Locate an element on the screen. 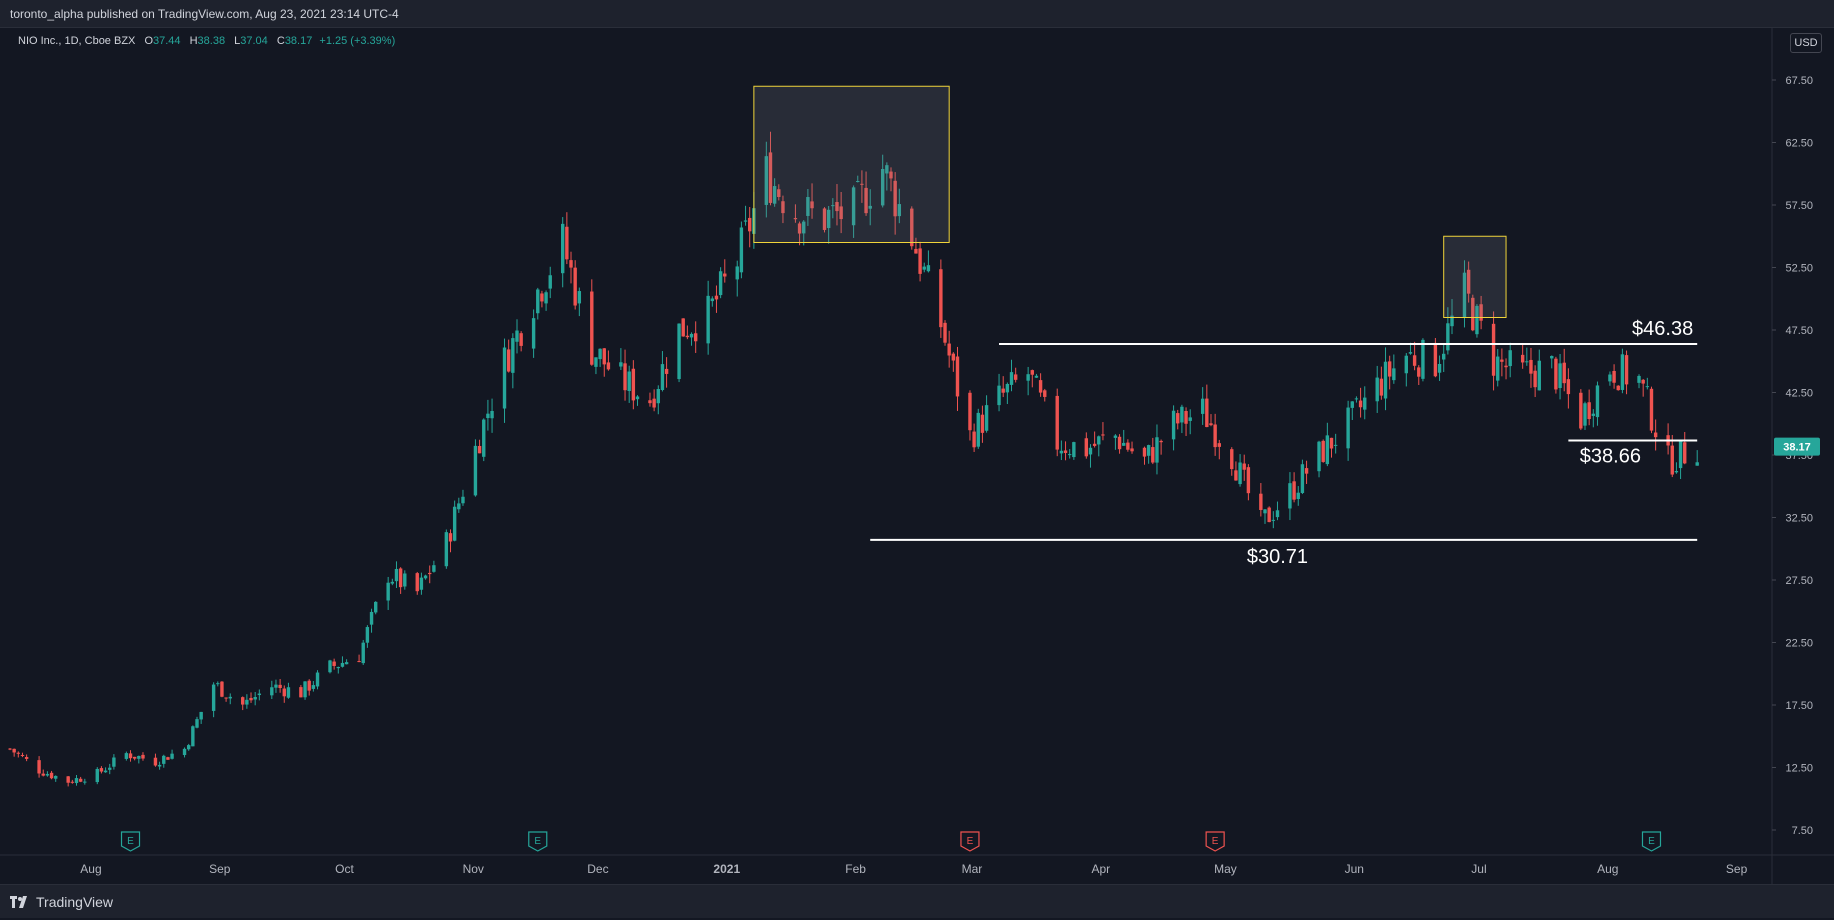 Image resolution: width=1834 pixels, height=920 pixels. y-tick-label: 67.50 is located at coordinates (1799, 81).